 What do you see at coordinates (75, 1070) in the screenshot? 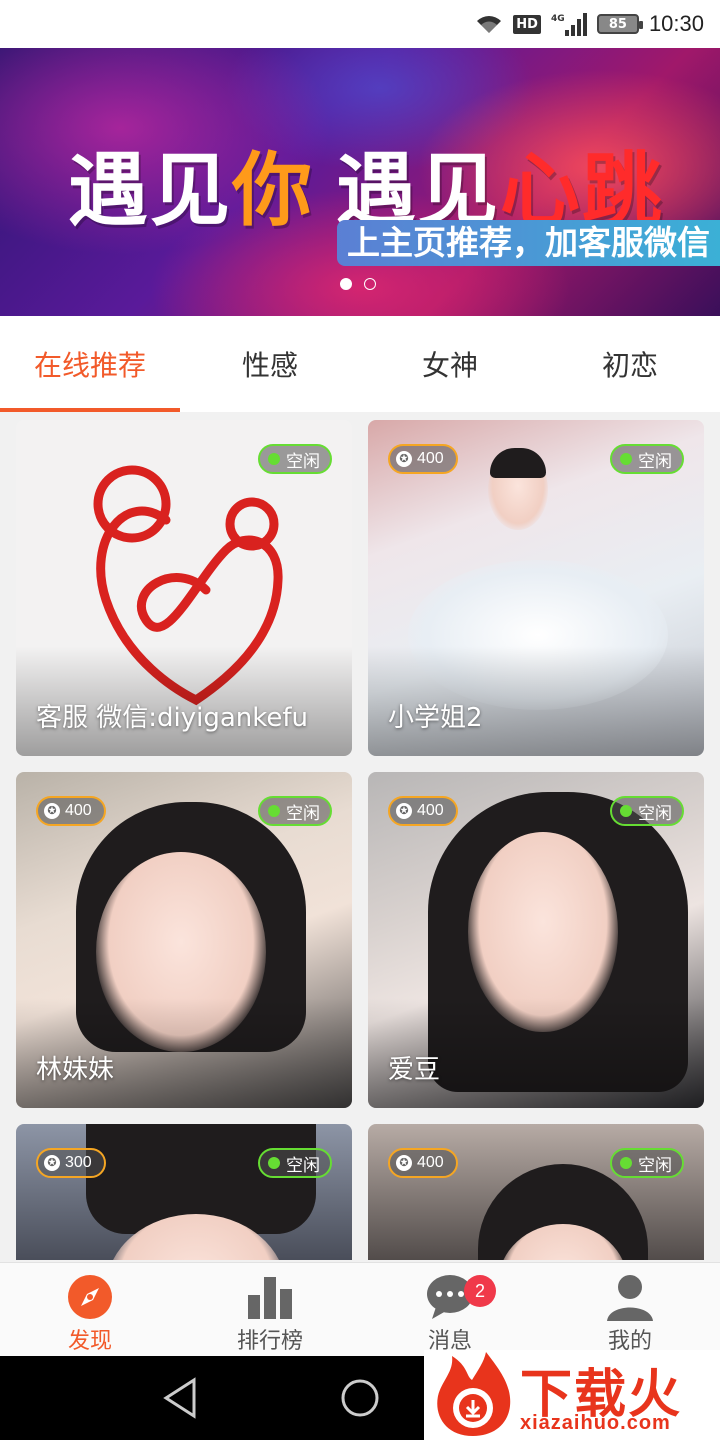
I see `profile-name: 林妹妹` at bounding box center [75, 1070].